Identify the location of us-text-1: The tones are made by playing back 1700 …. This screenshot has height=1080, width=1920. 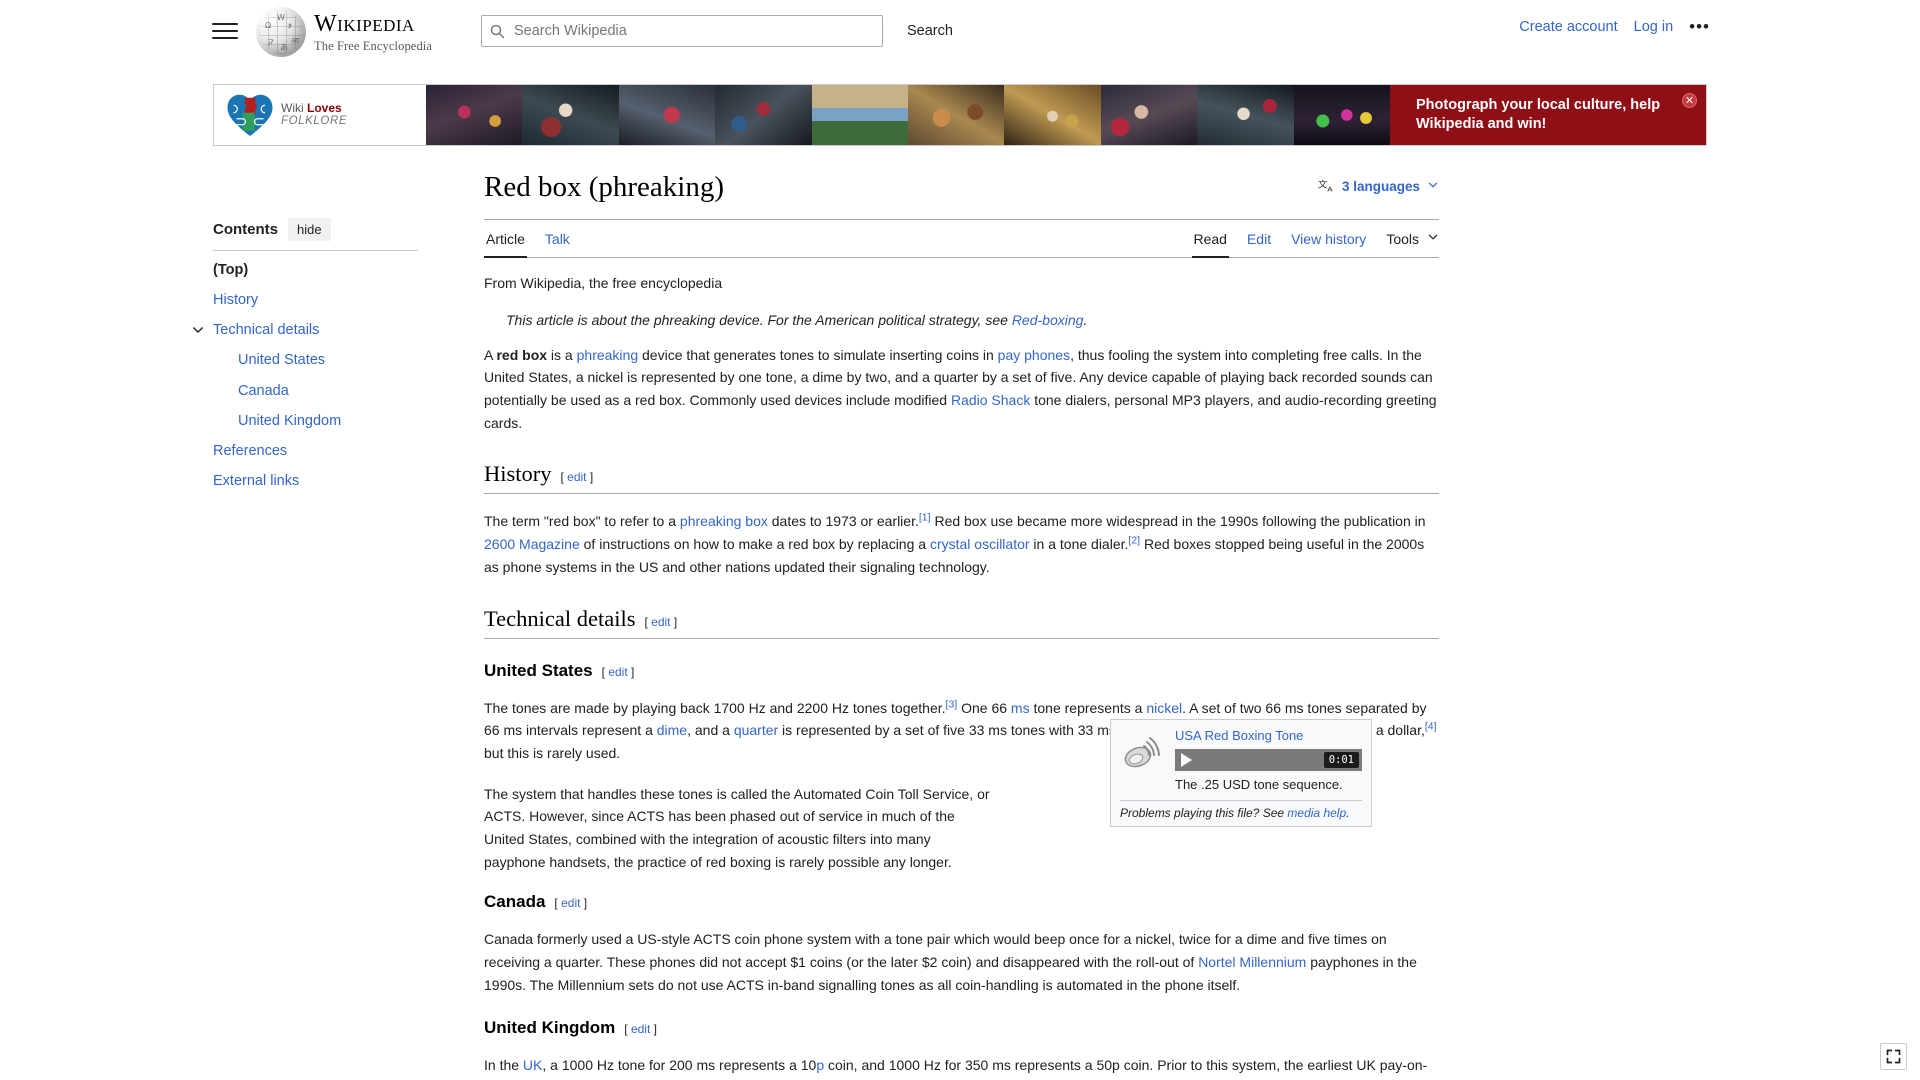
(715, 707).